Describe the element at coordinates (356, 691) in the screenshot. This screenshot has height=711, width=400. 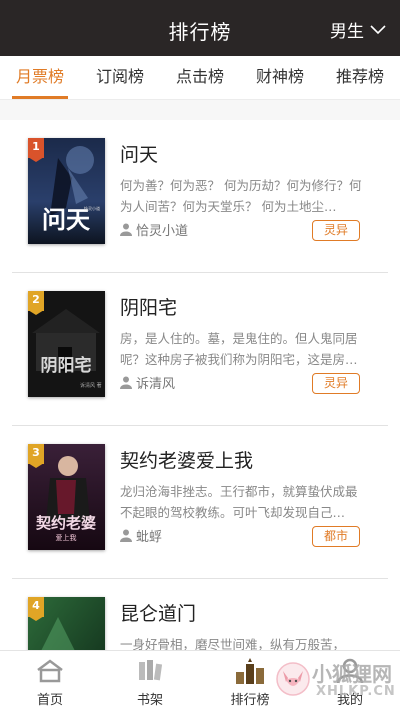
I see `watermark-subtext: XHLKP.CN` at that location.